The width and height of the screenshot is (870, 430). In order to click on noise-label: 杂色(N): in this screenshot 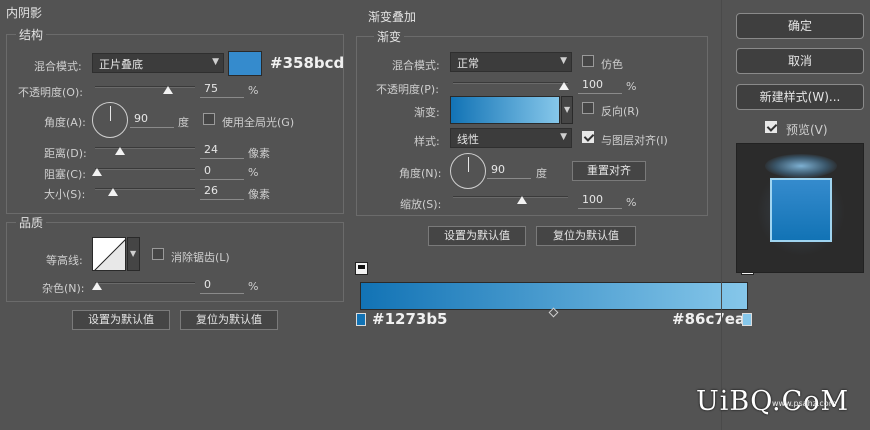, I will do `click(63, 288)`.